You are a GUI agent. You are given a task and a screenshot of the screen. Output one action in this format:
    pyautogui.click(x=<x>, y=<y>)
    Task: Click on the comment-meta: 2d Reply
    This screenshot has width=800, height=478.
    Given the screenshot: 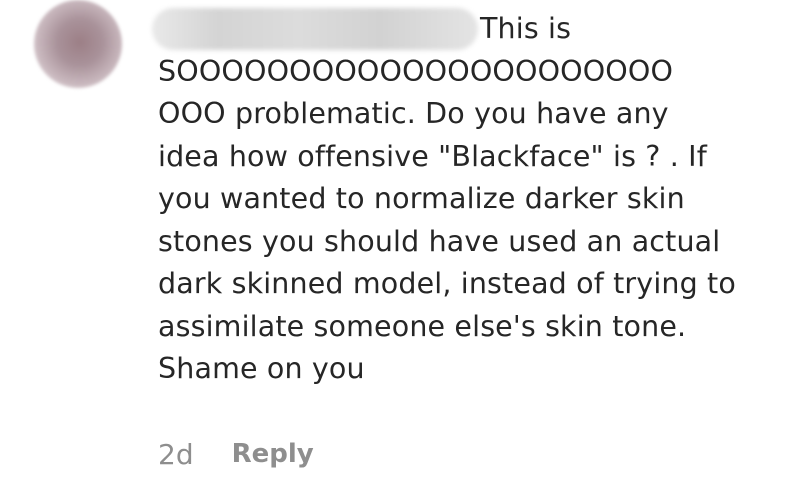 What is the action you would take?
    pyautogui.click(x=236, y=454)
    